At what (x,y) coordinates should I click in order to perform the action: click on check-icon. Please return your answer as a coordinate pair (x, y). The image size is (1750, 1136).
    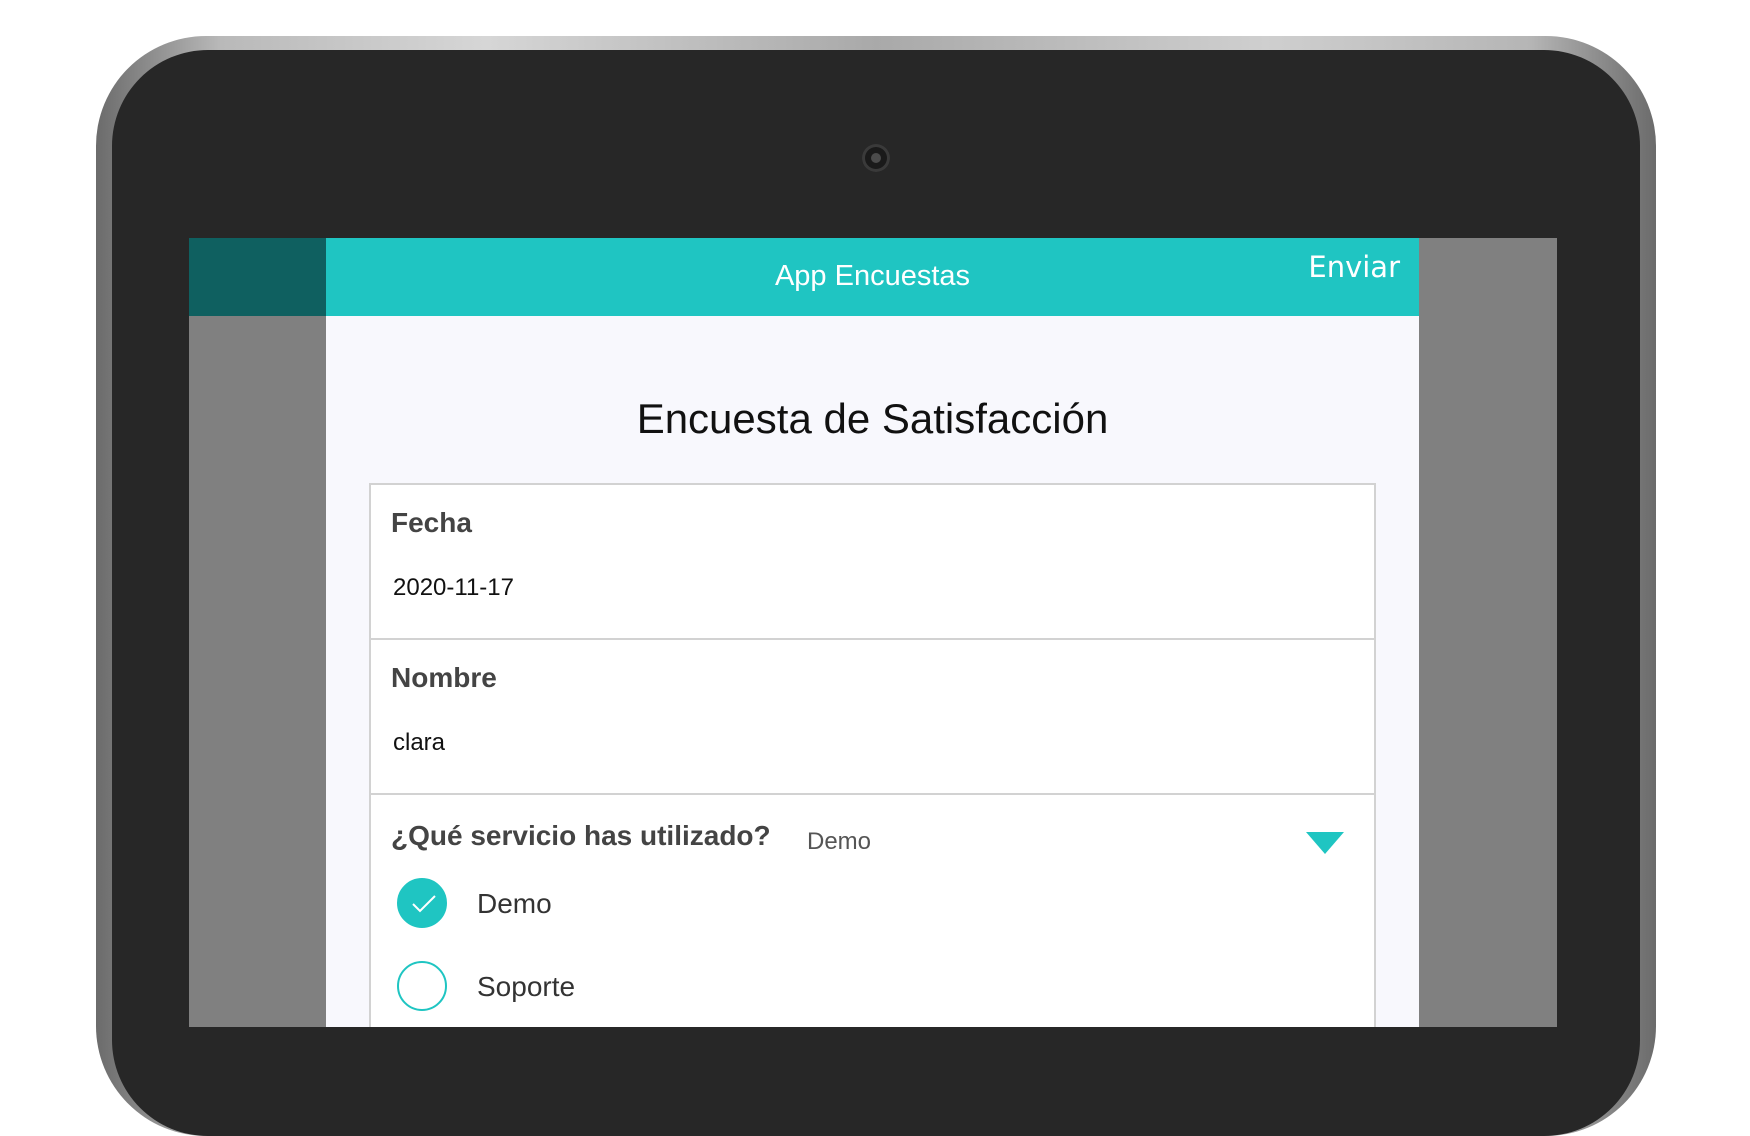
    Looking at the image, I should click on (424, 904).